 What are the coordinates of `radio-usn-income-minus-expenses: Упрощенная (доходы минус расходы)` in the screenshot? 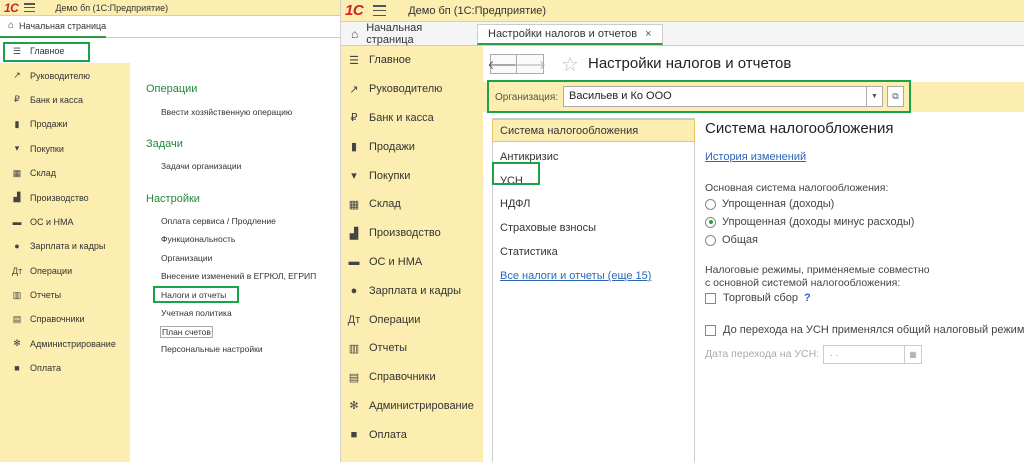 It's located at (809, 222).